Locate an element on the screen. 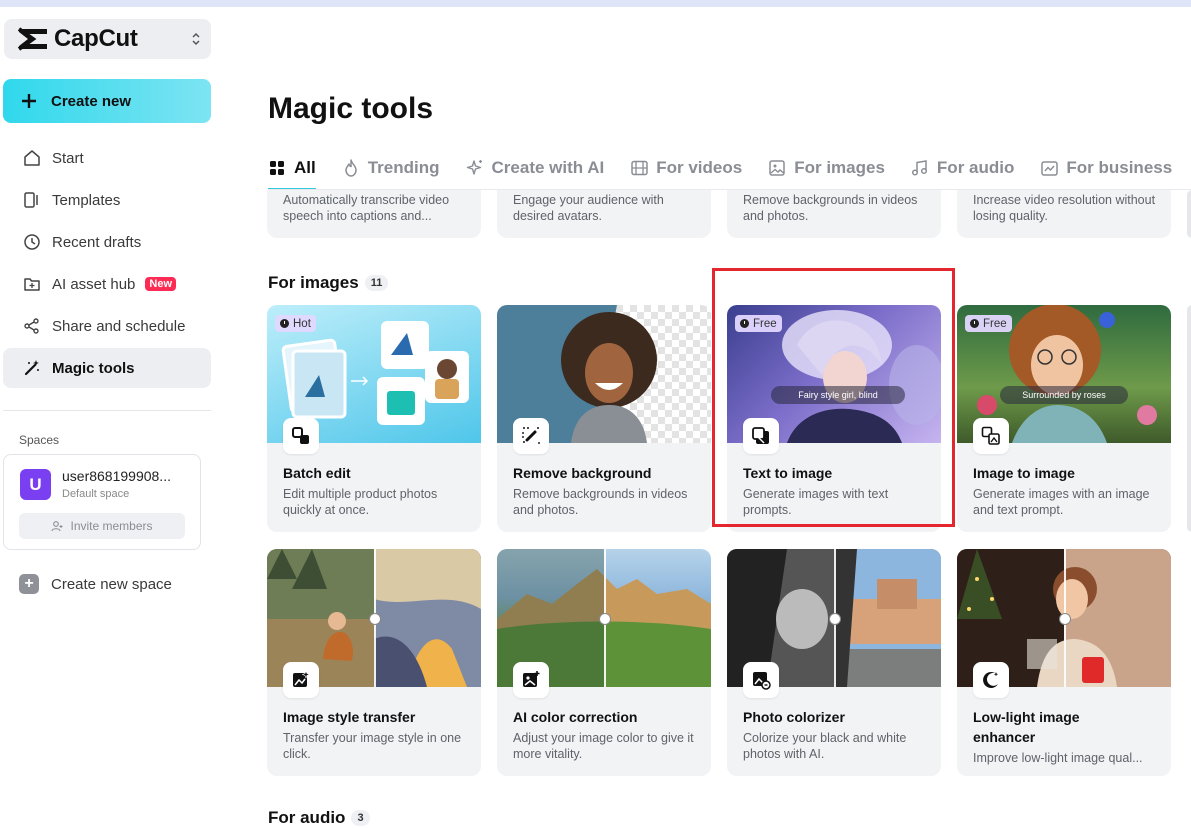 The height and width of the screenshot is (828, 1191). tab-for-business: For business is located at coordinates (1106, 168).